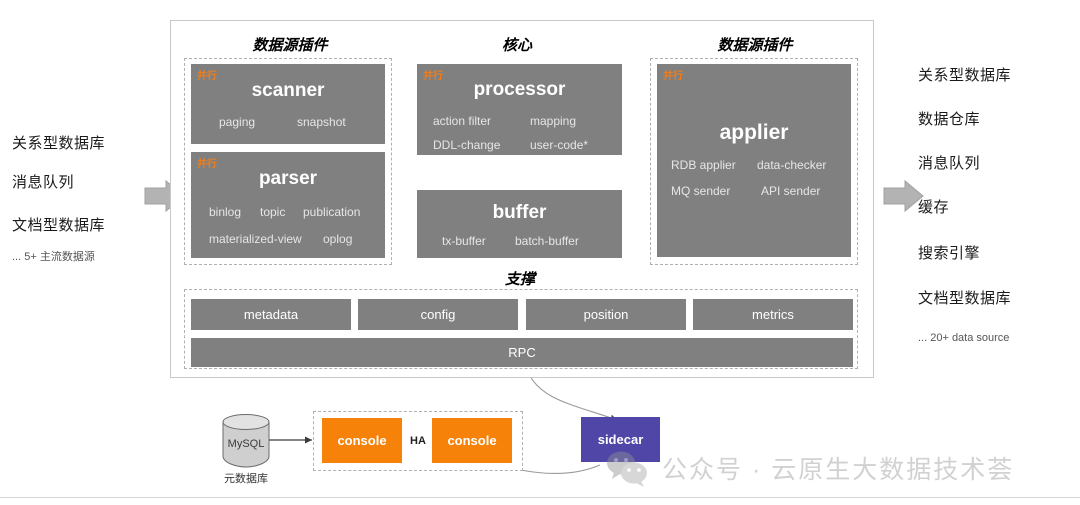  What do you see at coordinates (288, 90) in the screenshot?
I see `module-scanner-title: scanner` at bounding box center [288, 90].